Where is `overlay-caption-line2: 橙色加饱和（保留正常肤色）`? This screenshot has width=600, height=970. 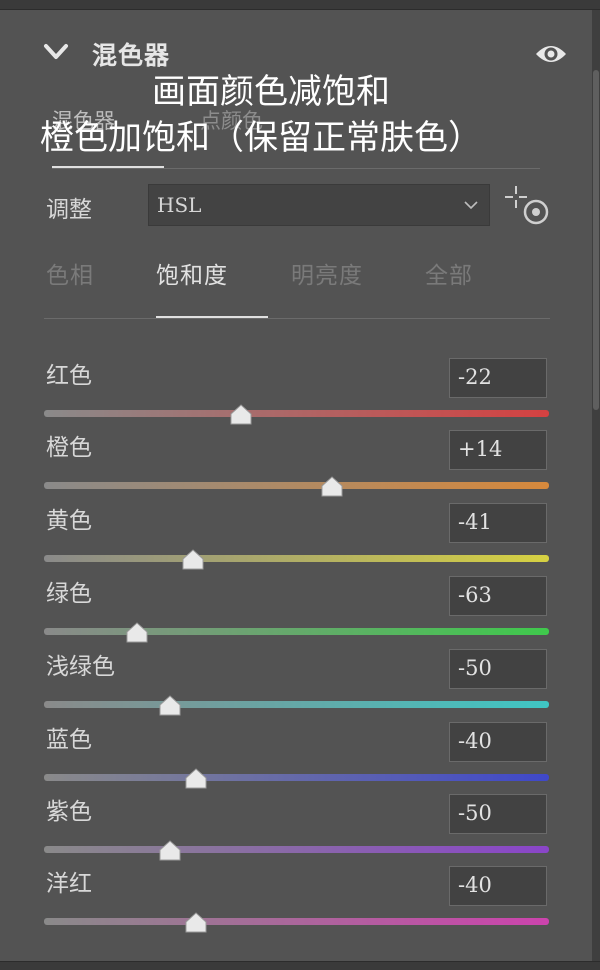 overlay-caption-line2: 橙色加饱和（保留正常肤色） is located at coordinates (261, 138).